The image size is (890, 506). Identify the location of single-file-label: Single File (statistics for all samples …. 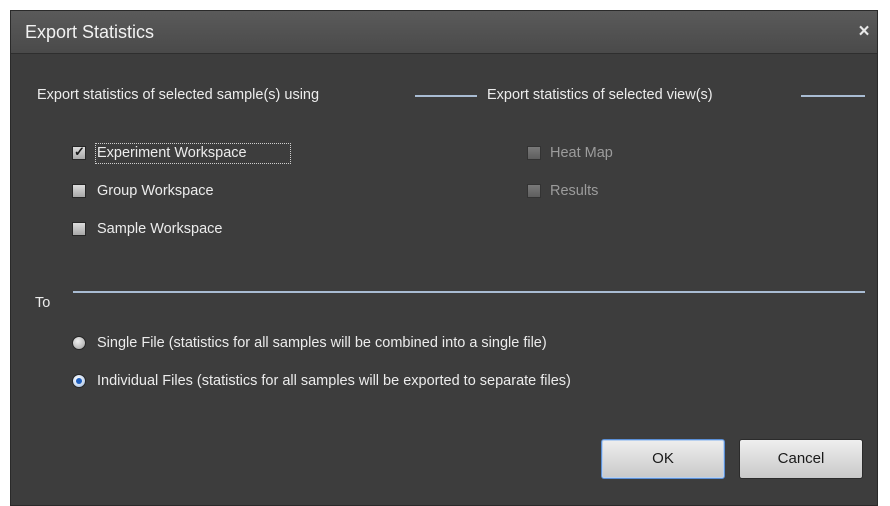
(322, 343).